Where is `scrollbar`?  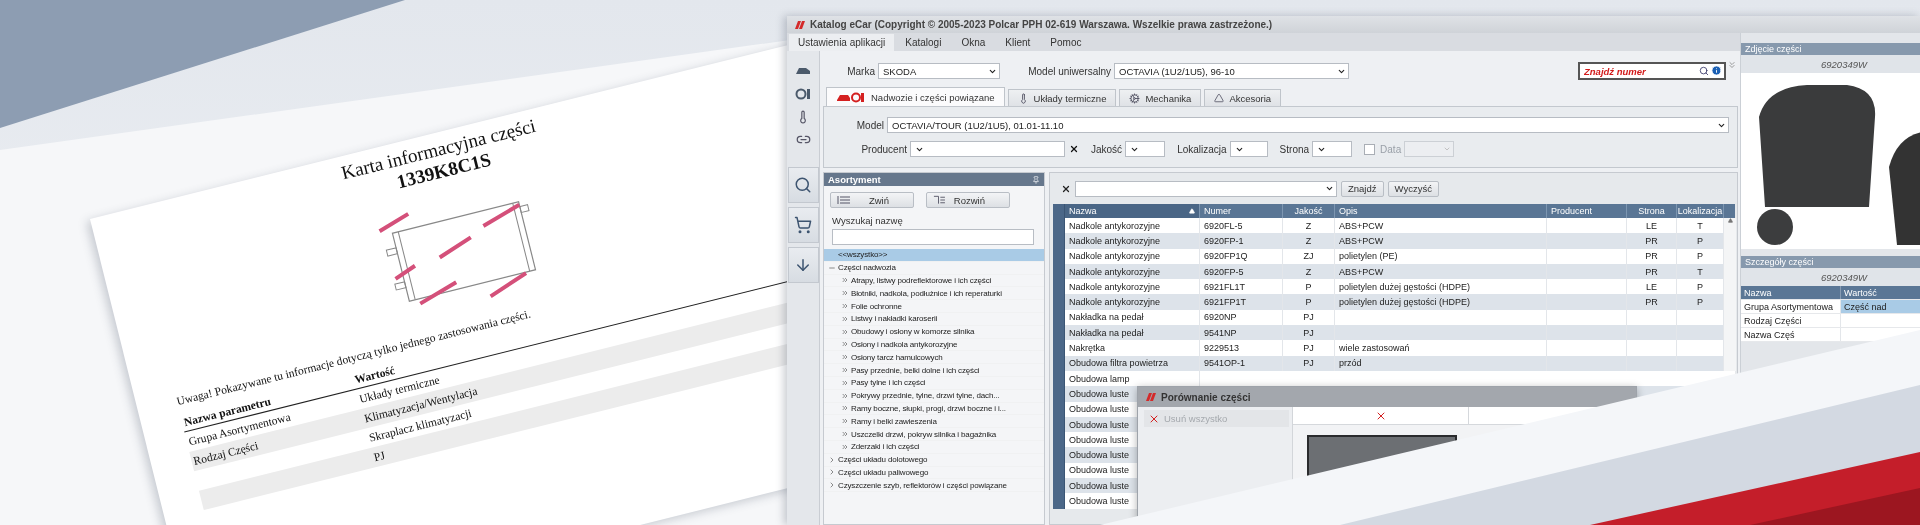
scrollbar is located at coordinates (1730, 226).